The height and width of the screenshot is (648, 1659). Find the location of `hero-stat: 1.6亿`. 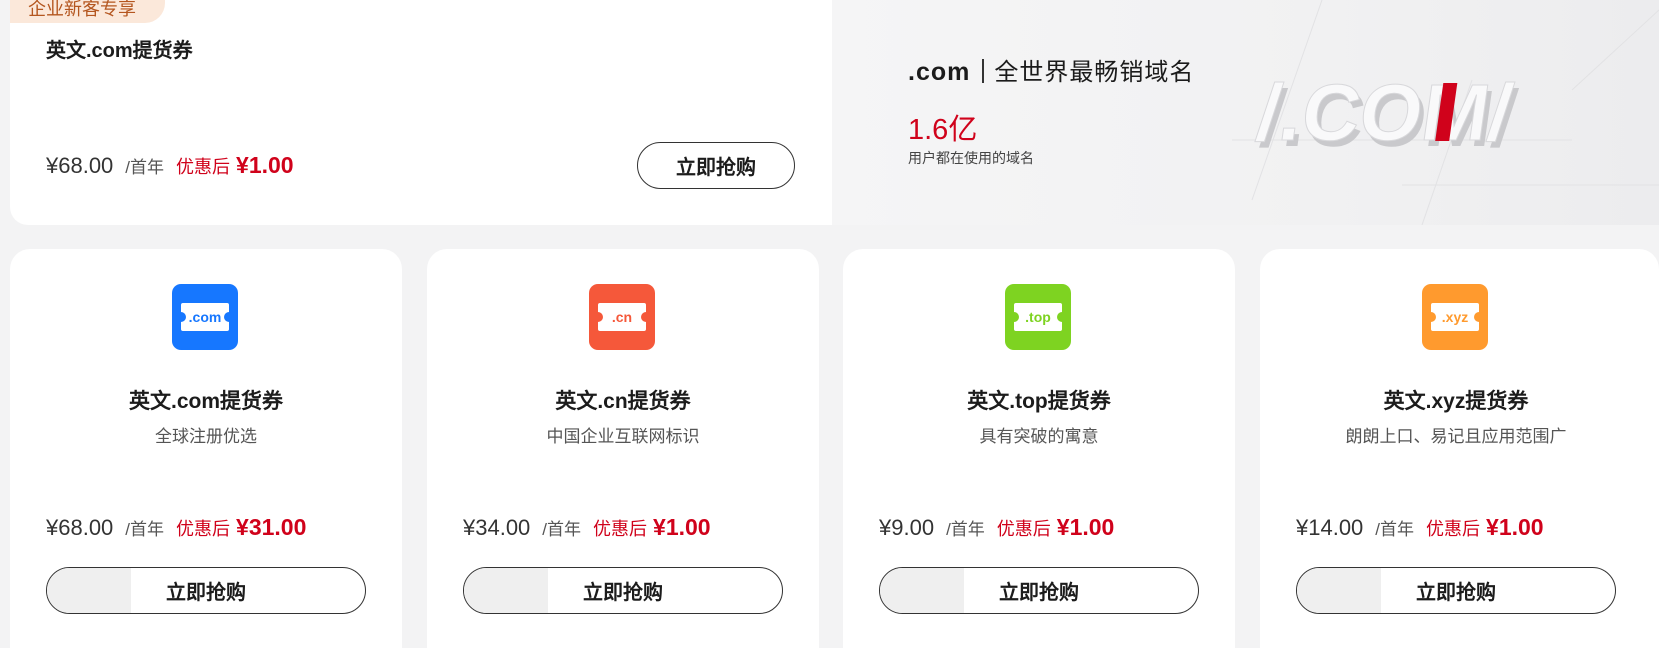

hero-stat: 1.6亿 is located at coordinates (943, 130).